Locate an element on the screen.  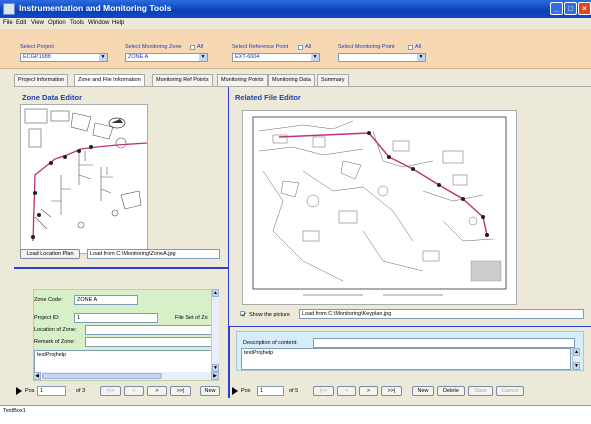
zone-all-checkbox is located at coordinates (192, 47).